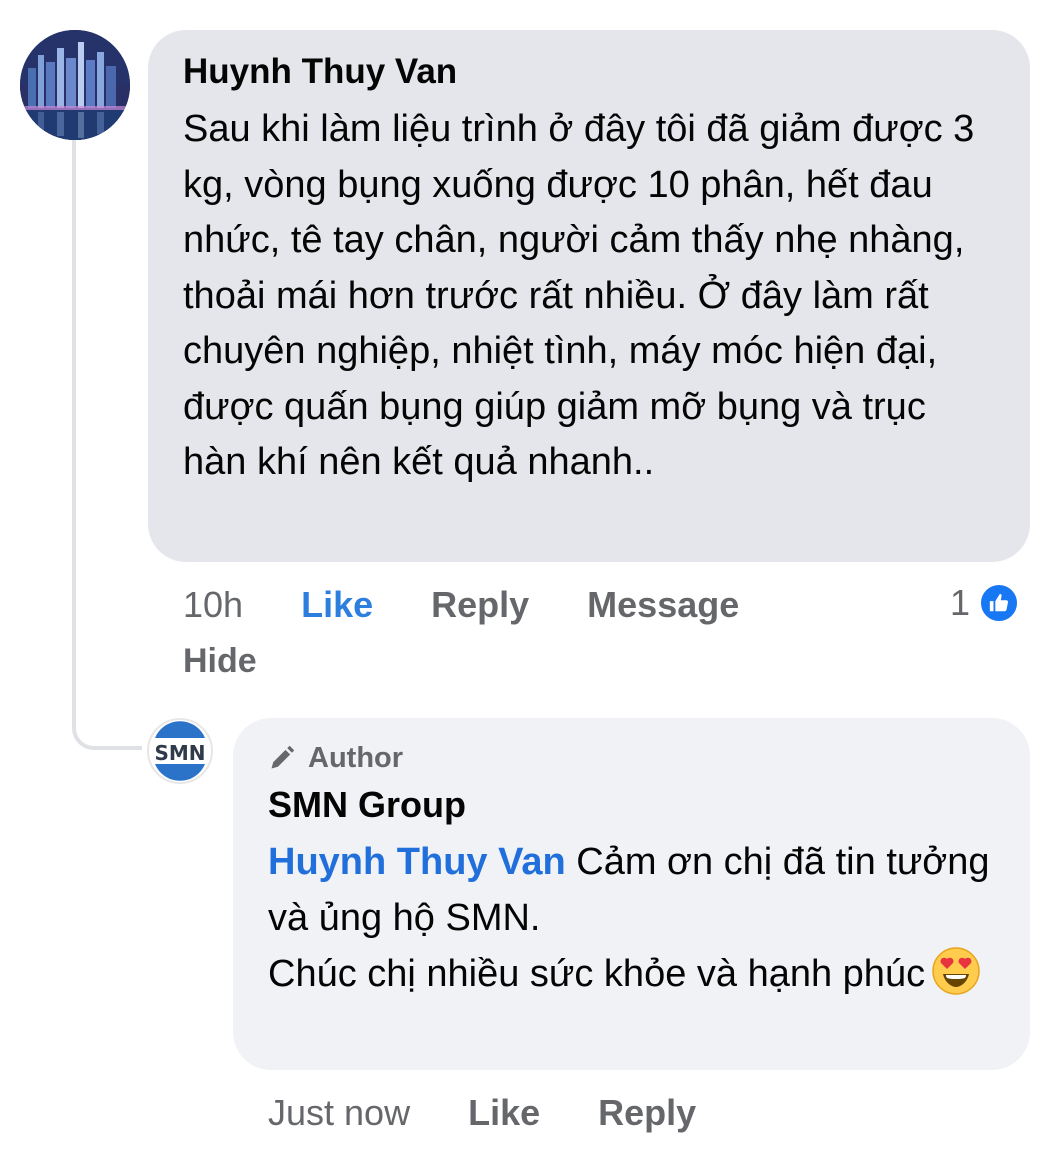  I want to click on author-badge: Author, so click(634, 758).